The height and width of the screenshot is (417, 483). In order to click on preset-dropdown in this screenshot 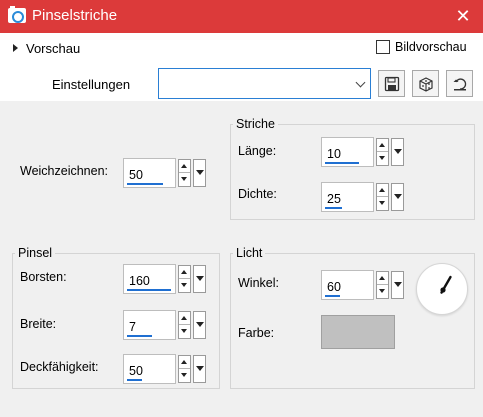, I will do `click(264, 83)`.